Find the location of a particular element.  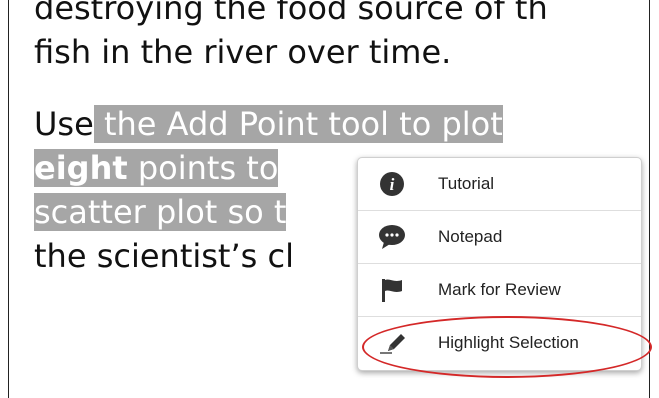

speech-bubble-icon is located at coordinates (392, 237).